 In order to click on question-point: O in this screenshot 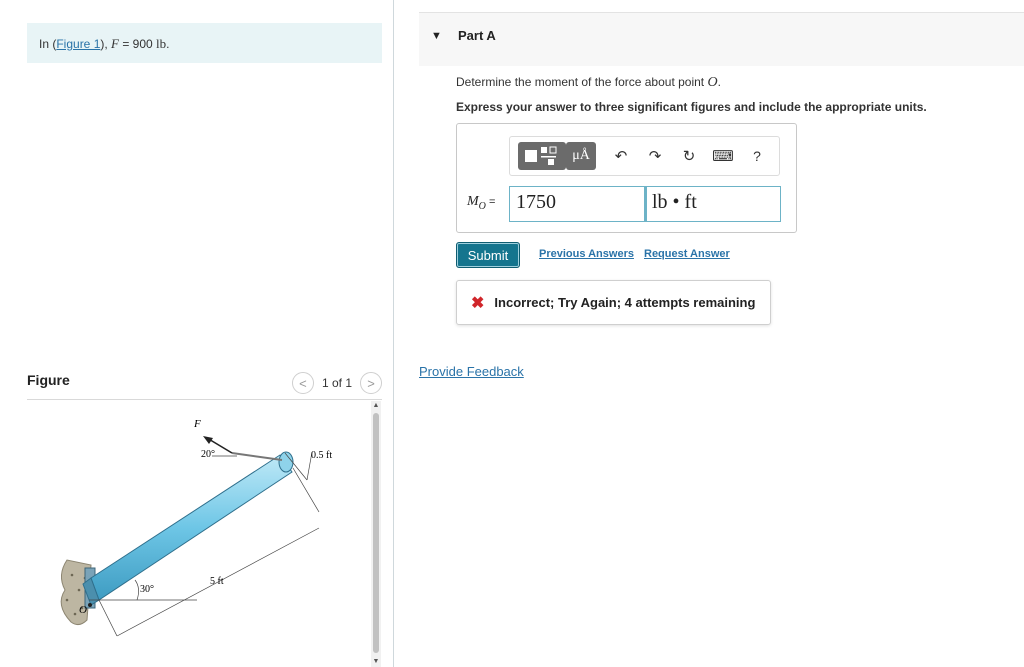, I will do `click(712, 82)`.